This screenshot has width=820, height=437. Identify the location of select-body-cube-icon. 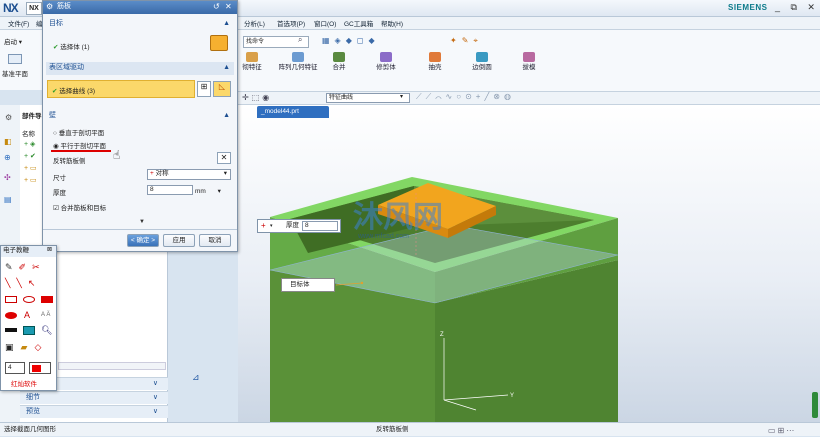
(219, 43).